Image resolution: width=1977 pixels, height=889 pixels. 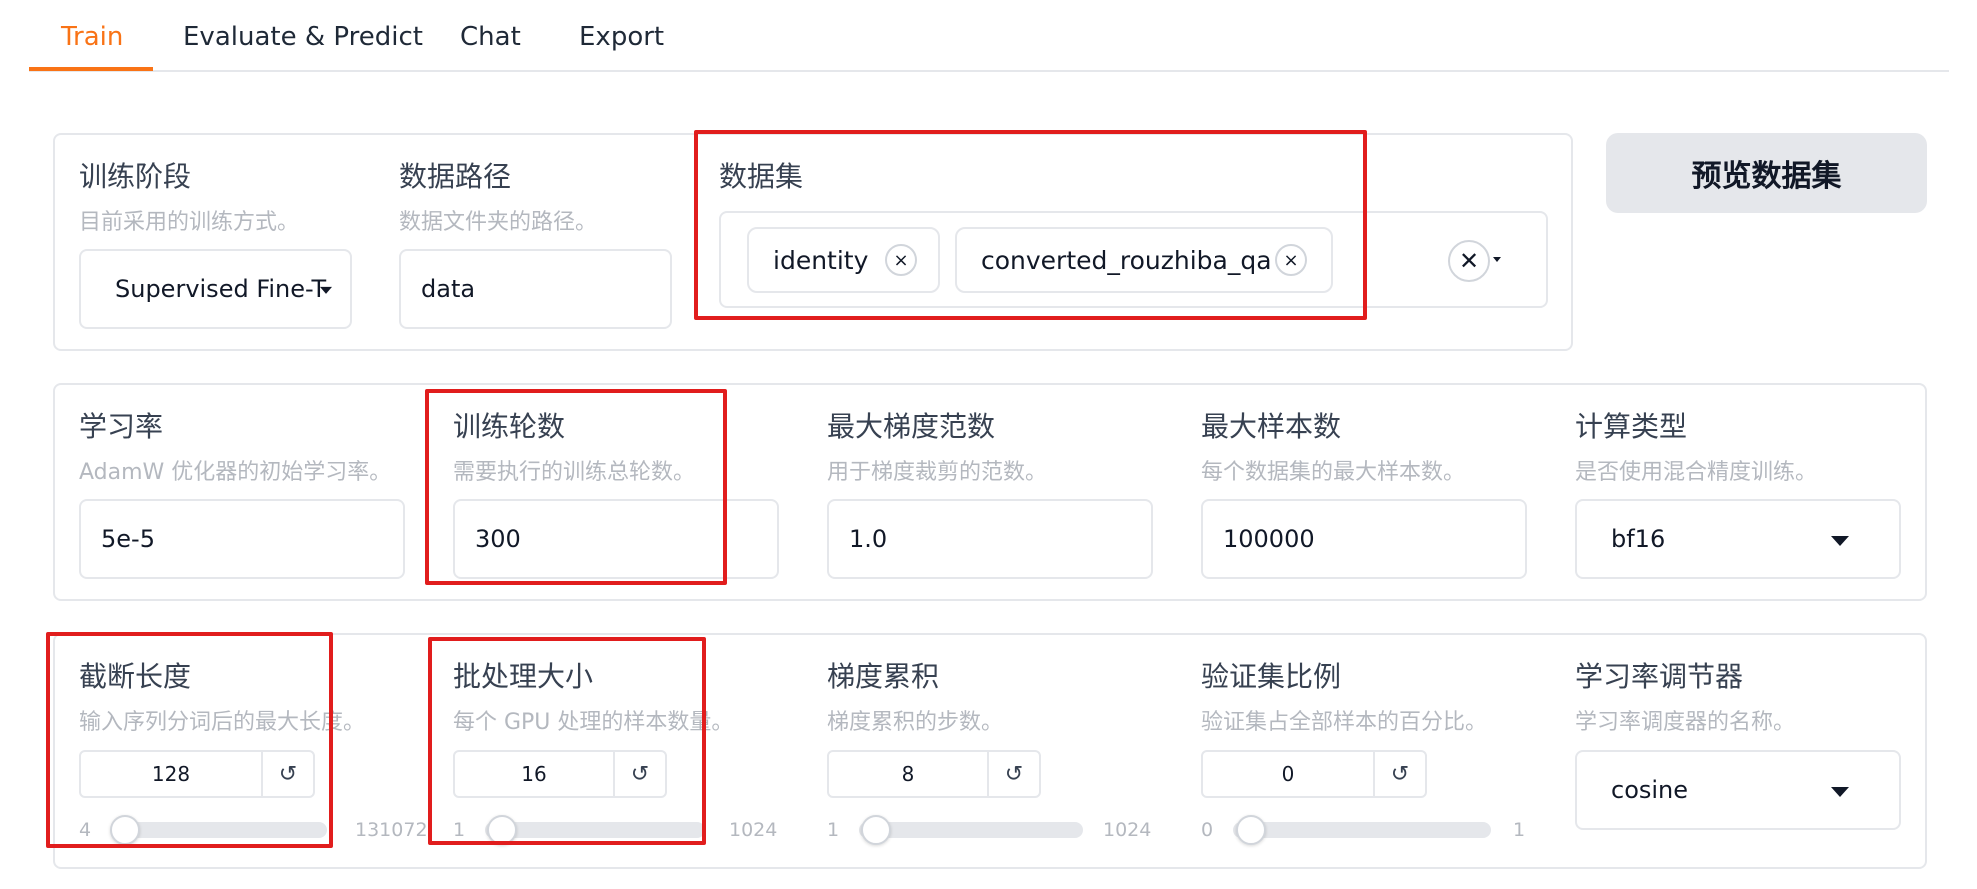 I want to click on grad-accum-min: 1, so click(x=833, y=830).